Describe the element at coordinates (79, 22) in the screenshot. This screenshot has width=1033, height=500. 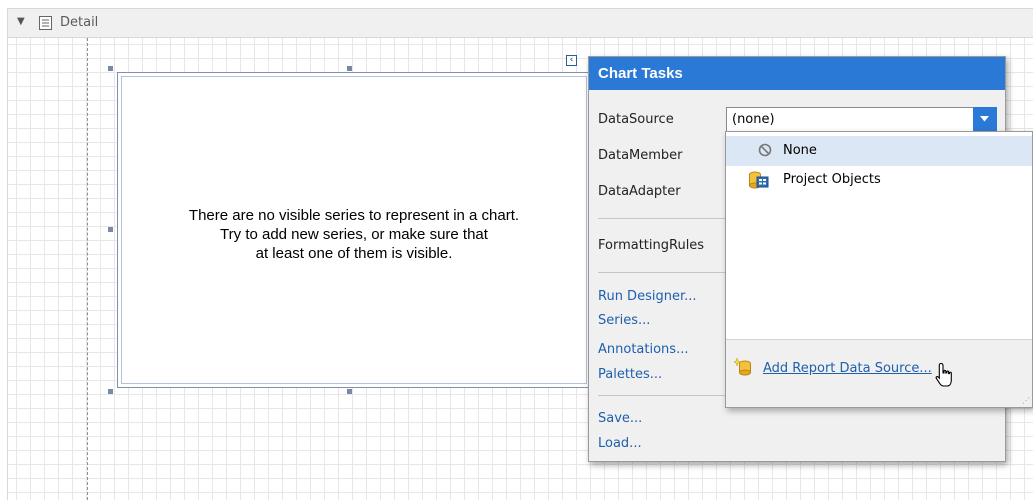
I see `band-title: Detail` at that location.